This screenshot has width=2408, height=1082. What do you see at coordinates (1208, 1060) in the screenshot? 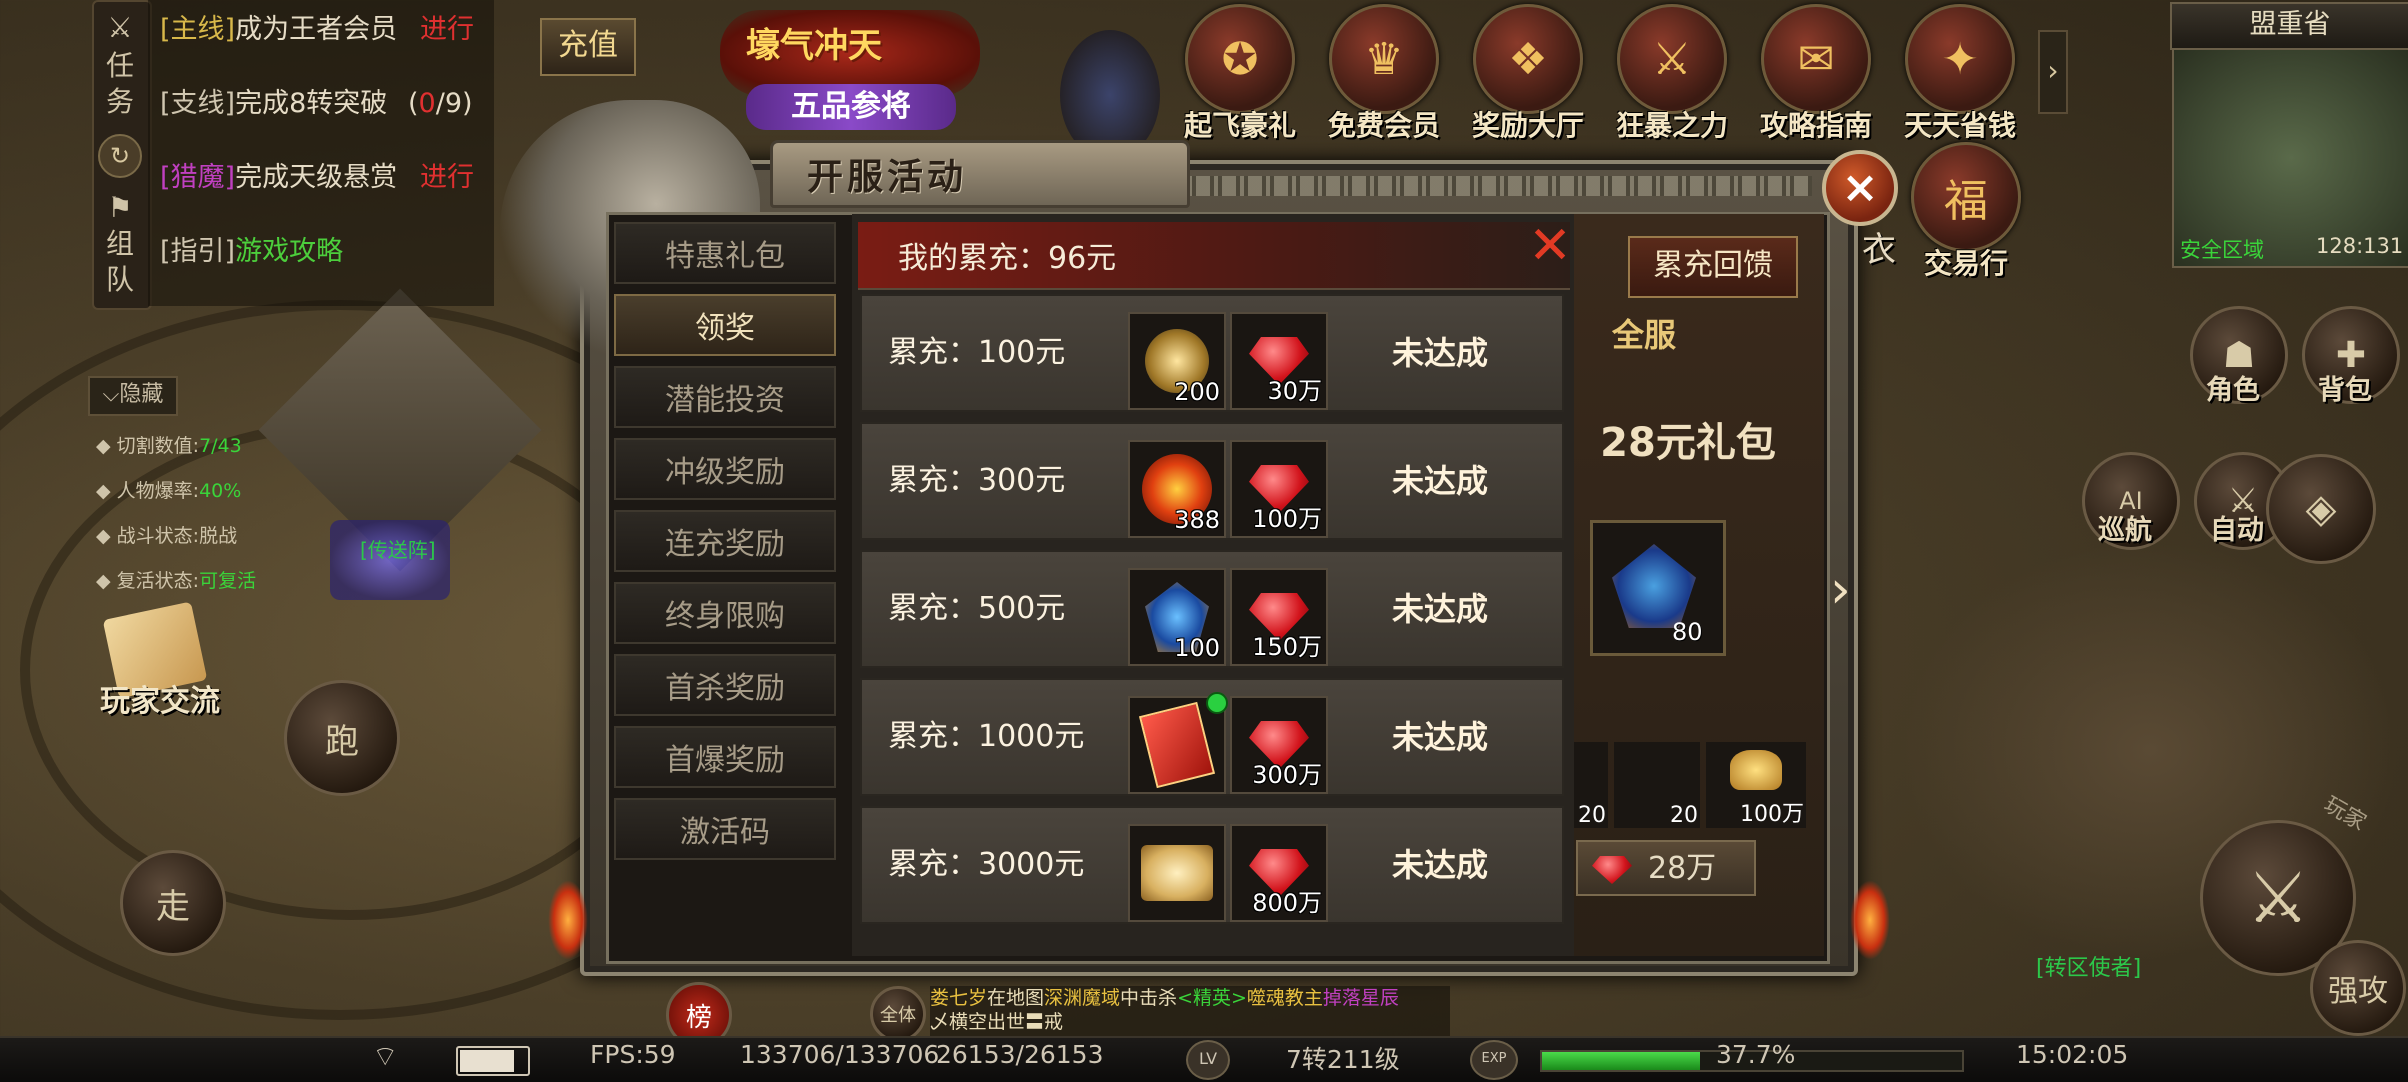
I see `level-badge-icon: LV` at bounding box center [1208, 1060].